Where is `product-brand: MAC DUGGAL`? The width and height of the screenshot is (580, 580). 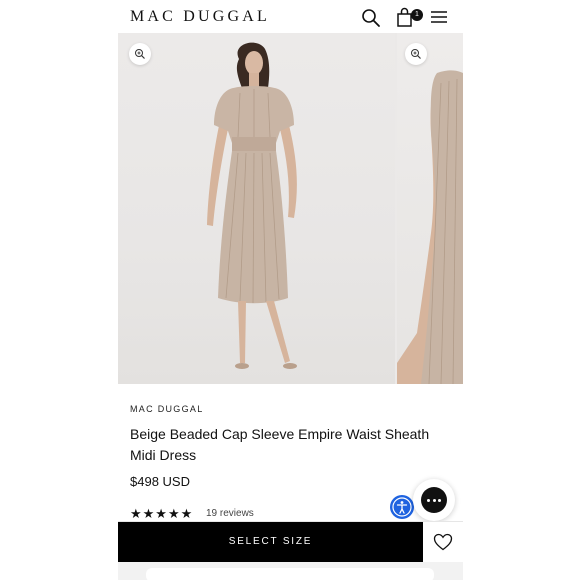 product-brand: MAC DUGGAL is located at coordinates (167, 409).